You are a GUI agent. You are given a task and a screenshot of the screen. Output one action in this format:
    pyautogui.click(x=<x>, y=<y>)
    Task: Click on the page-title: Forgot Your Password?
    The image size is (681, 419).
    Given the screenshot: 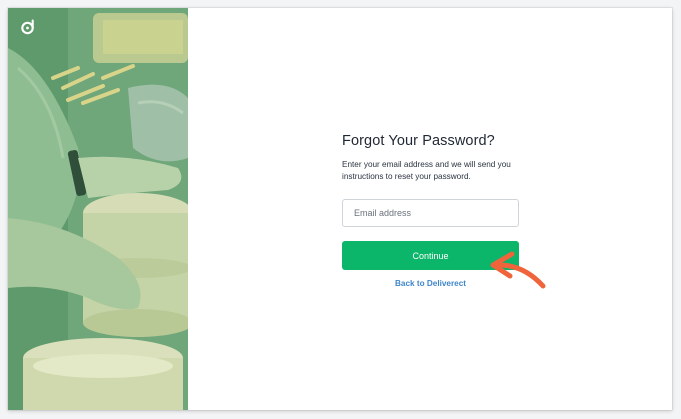 What is the action you would take?
    pyautogui.click(x=418, y=141)
    